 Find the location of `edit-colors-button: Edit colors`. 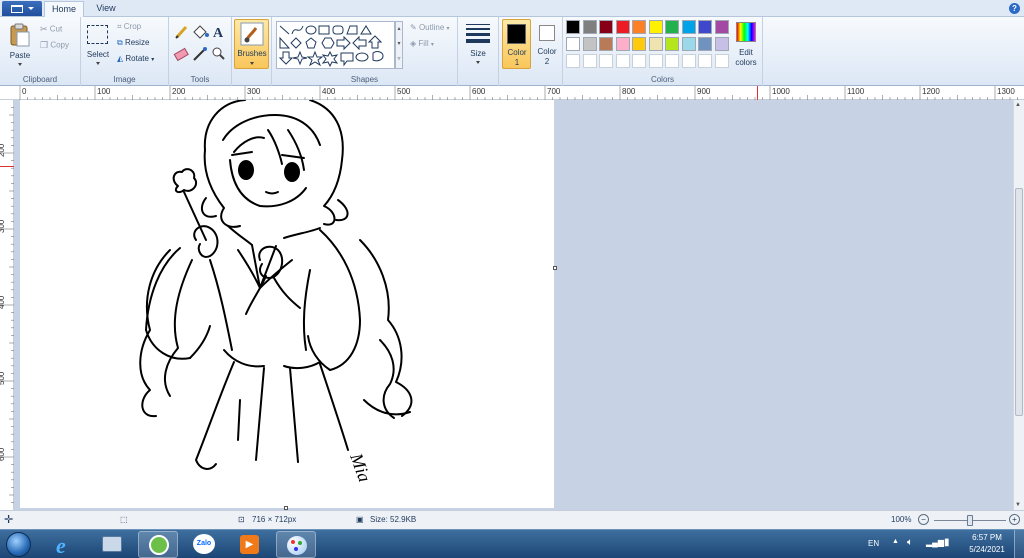

edit-colors-button: Edit colors is located at coordinates (746, 45).